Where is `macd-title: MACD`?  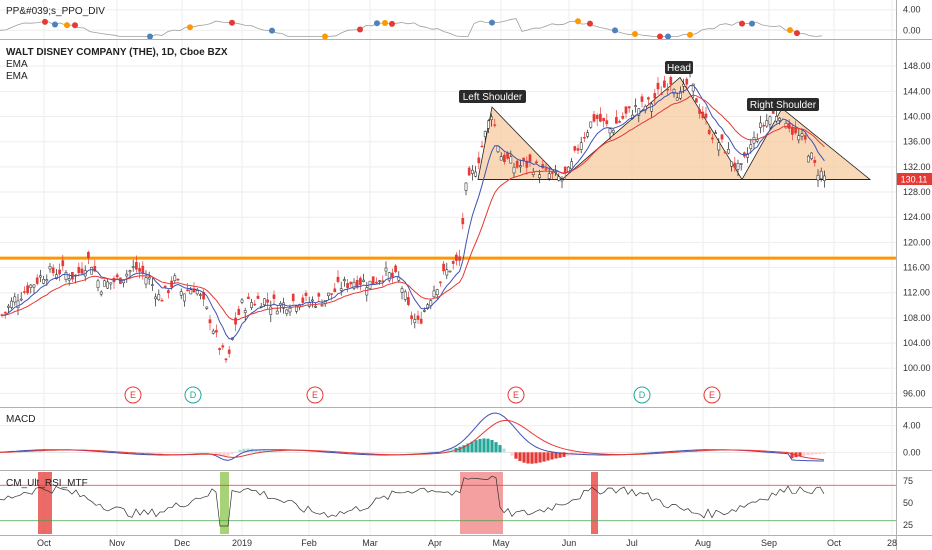
macd-title: MACD is located at coordinates (20, 419).